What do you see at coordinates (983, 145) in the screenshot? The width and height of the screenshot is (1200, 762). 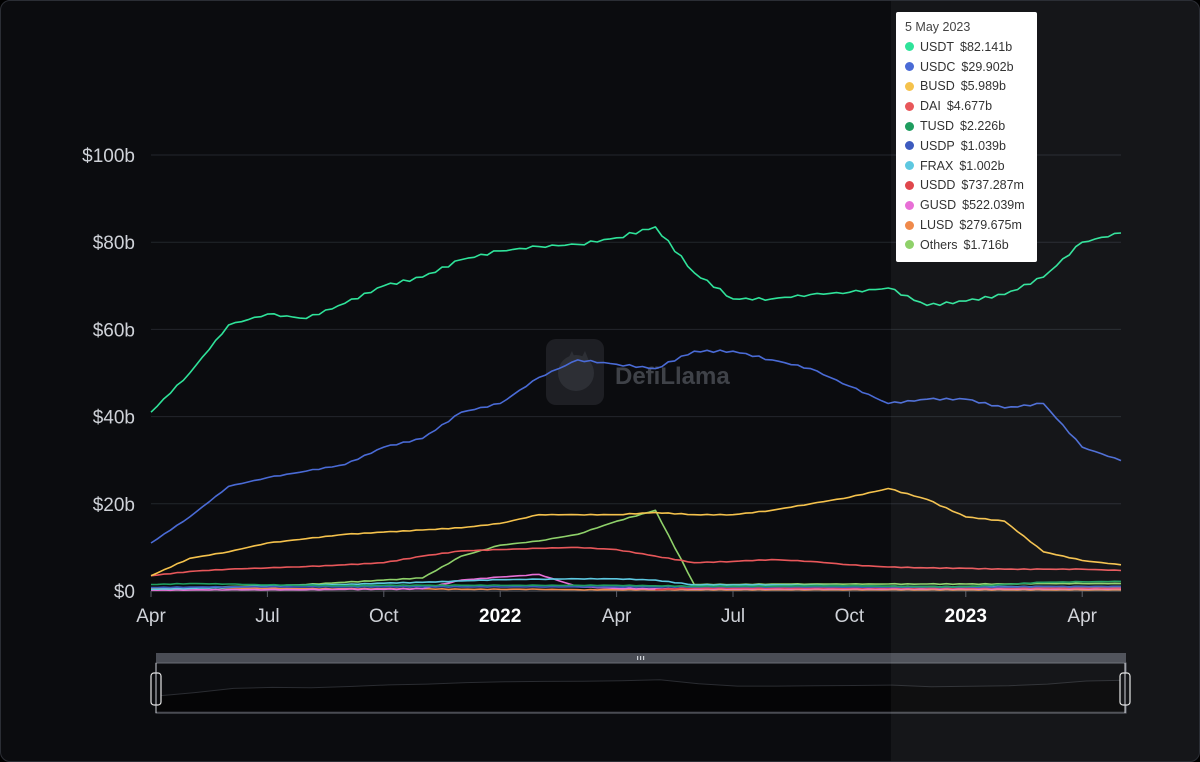 I see `tooltip-series-value: $1.039b` at bounding box center [983, 145].